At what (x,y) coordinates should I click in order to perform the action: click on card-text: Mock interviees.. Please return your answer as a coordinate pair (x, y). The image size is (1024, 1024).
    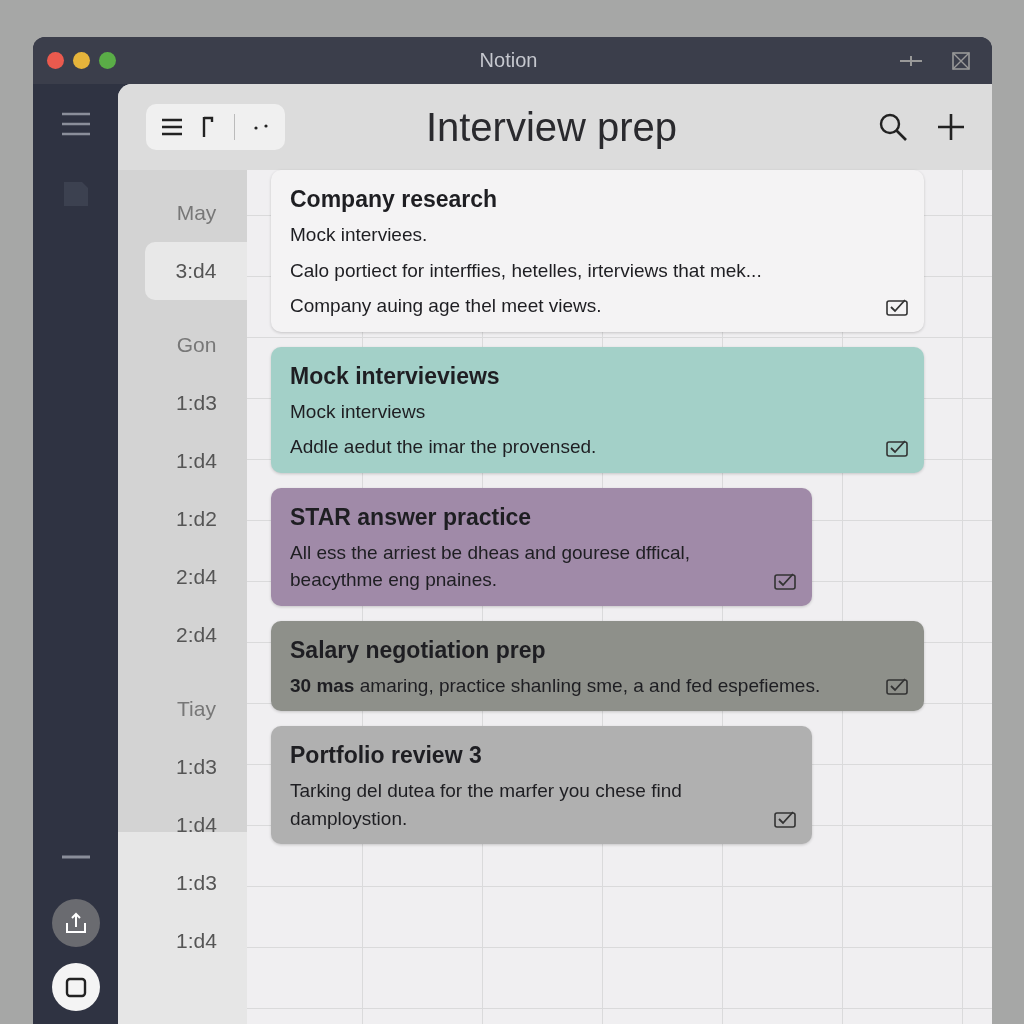
    Looking at the image, I should click on (359, 235).